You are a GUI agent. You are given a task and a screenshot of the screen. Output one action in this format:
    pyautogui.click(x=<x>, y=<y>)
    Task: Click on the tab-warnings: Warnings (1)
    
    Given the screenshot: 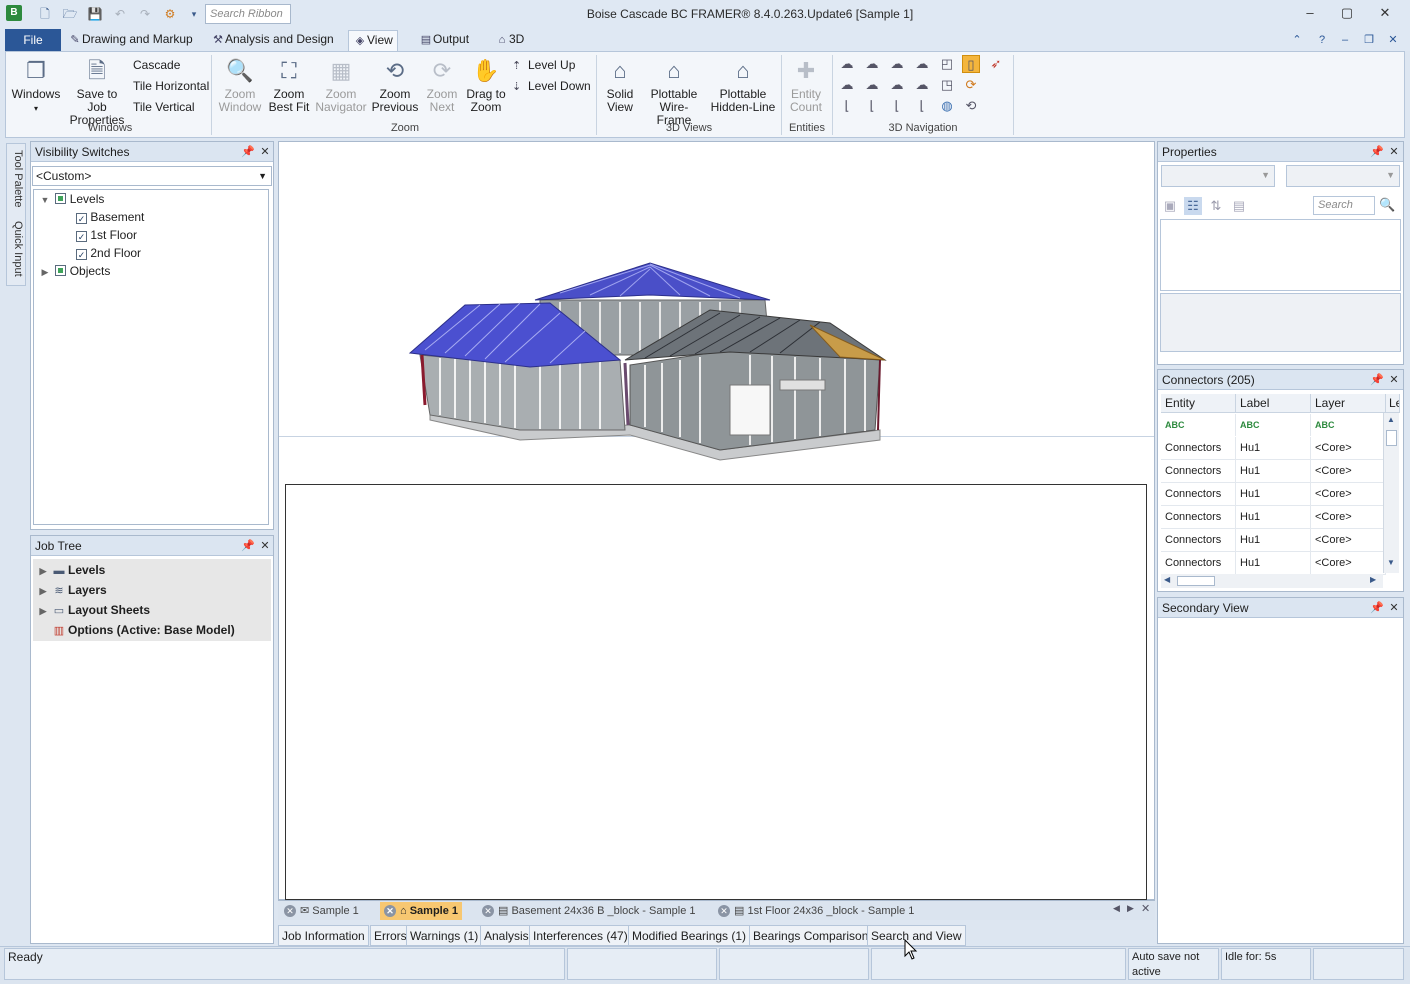 What is the action you would take?
    pyautogui.click(x=444, y=935)
    